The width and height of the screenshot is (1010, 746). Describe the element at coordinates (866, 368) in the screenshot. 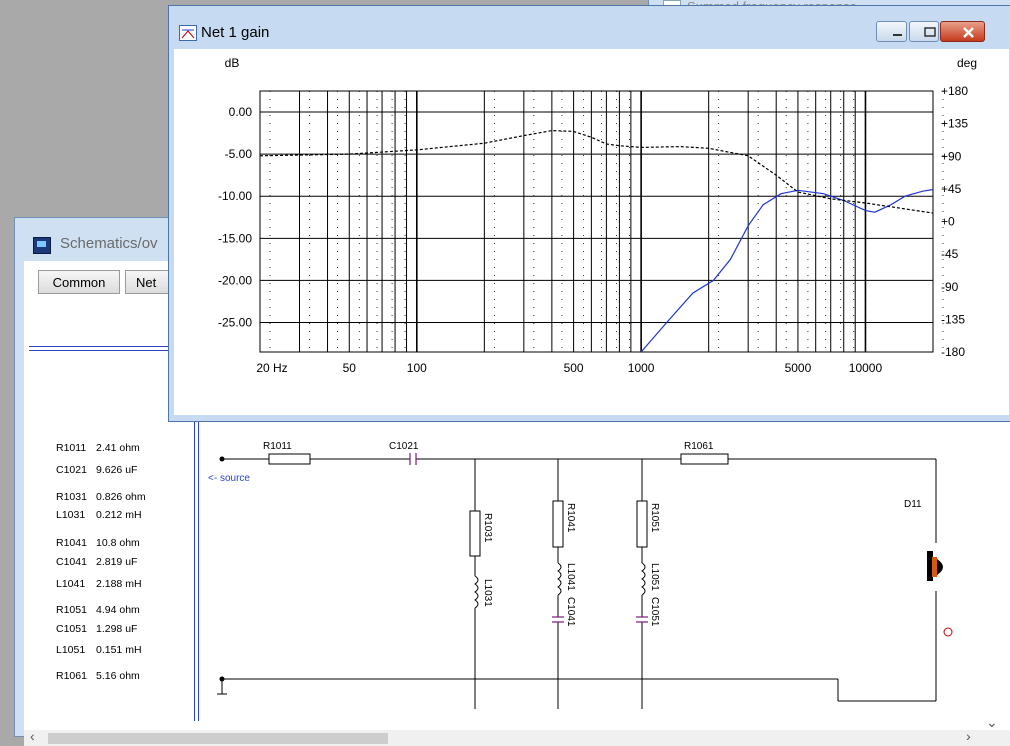

I see `x-tick-label: 10000` at that location.